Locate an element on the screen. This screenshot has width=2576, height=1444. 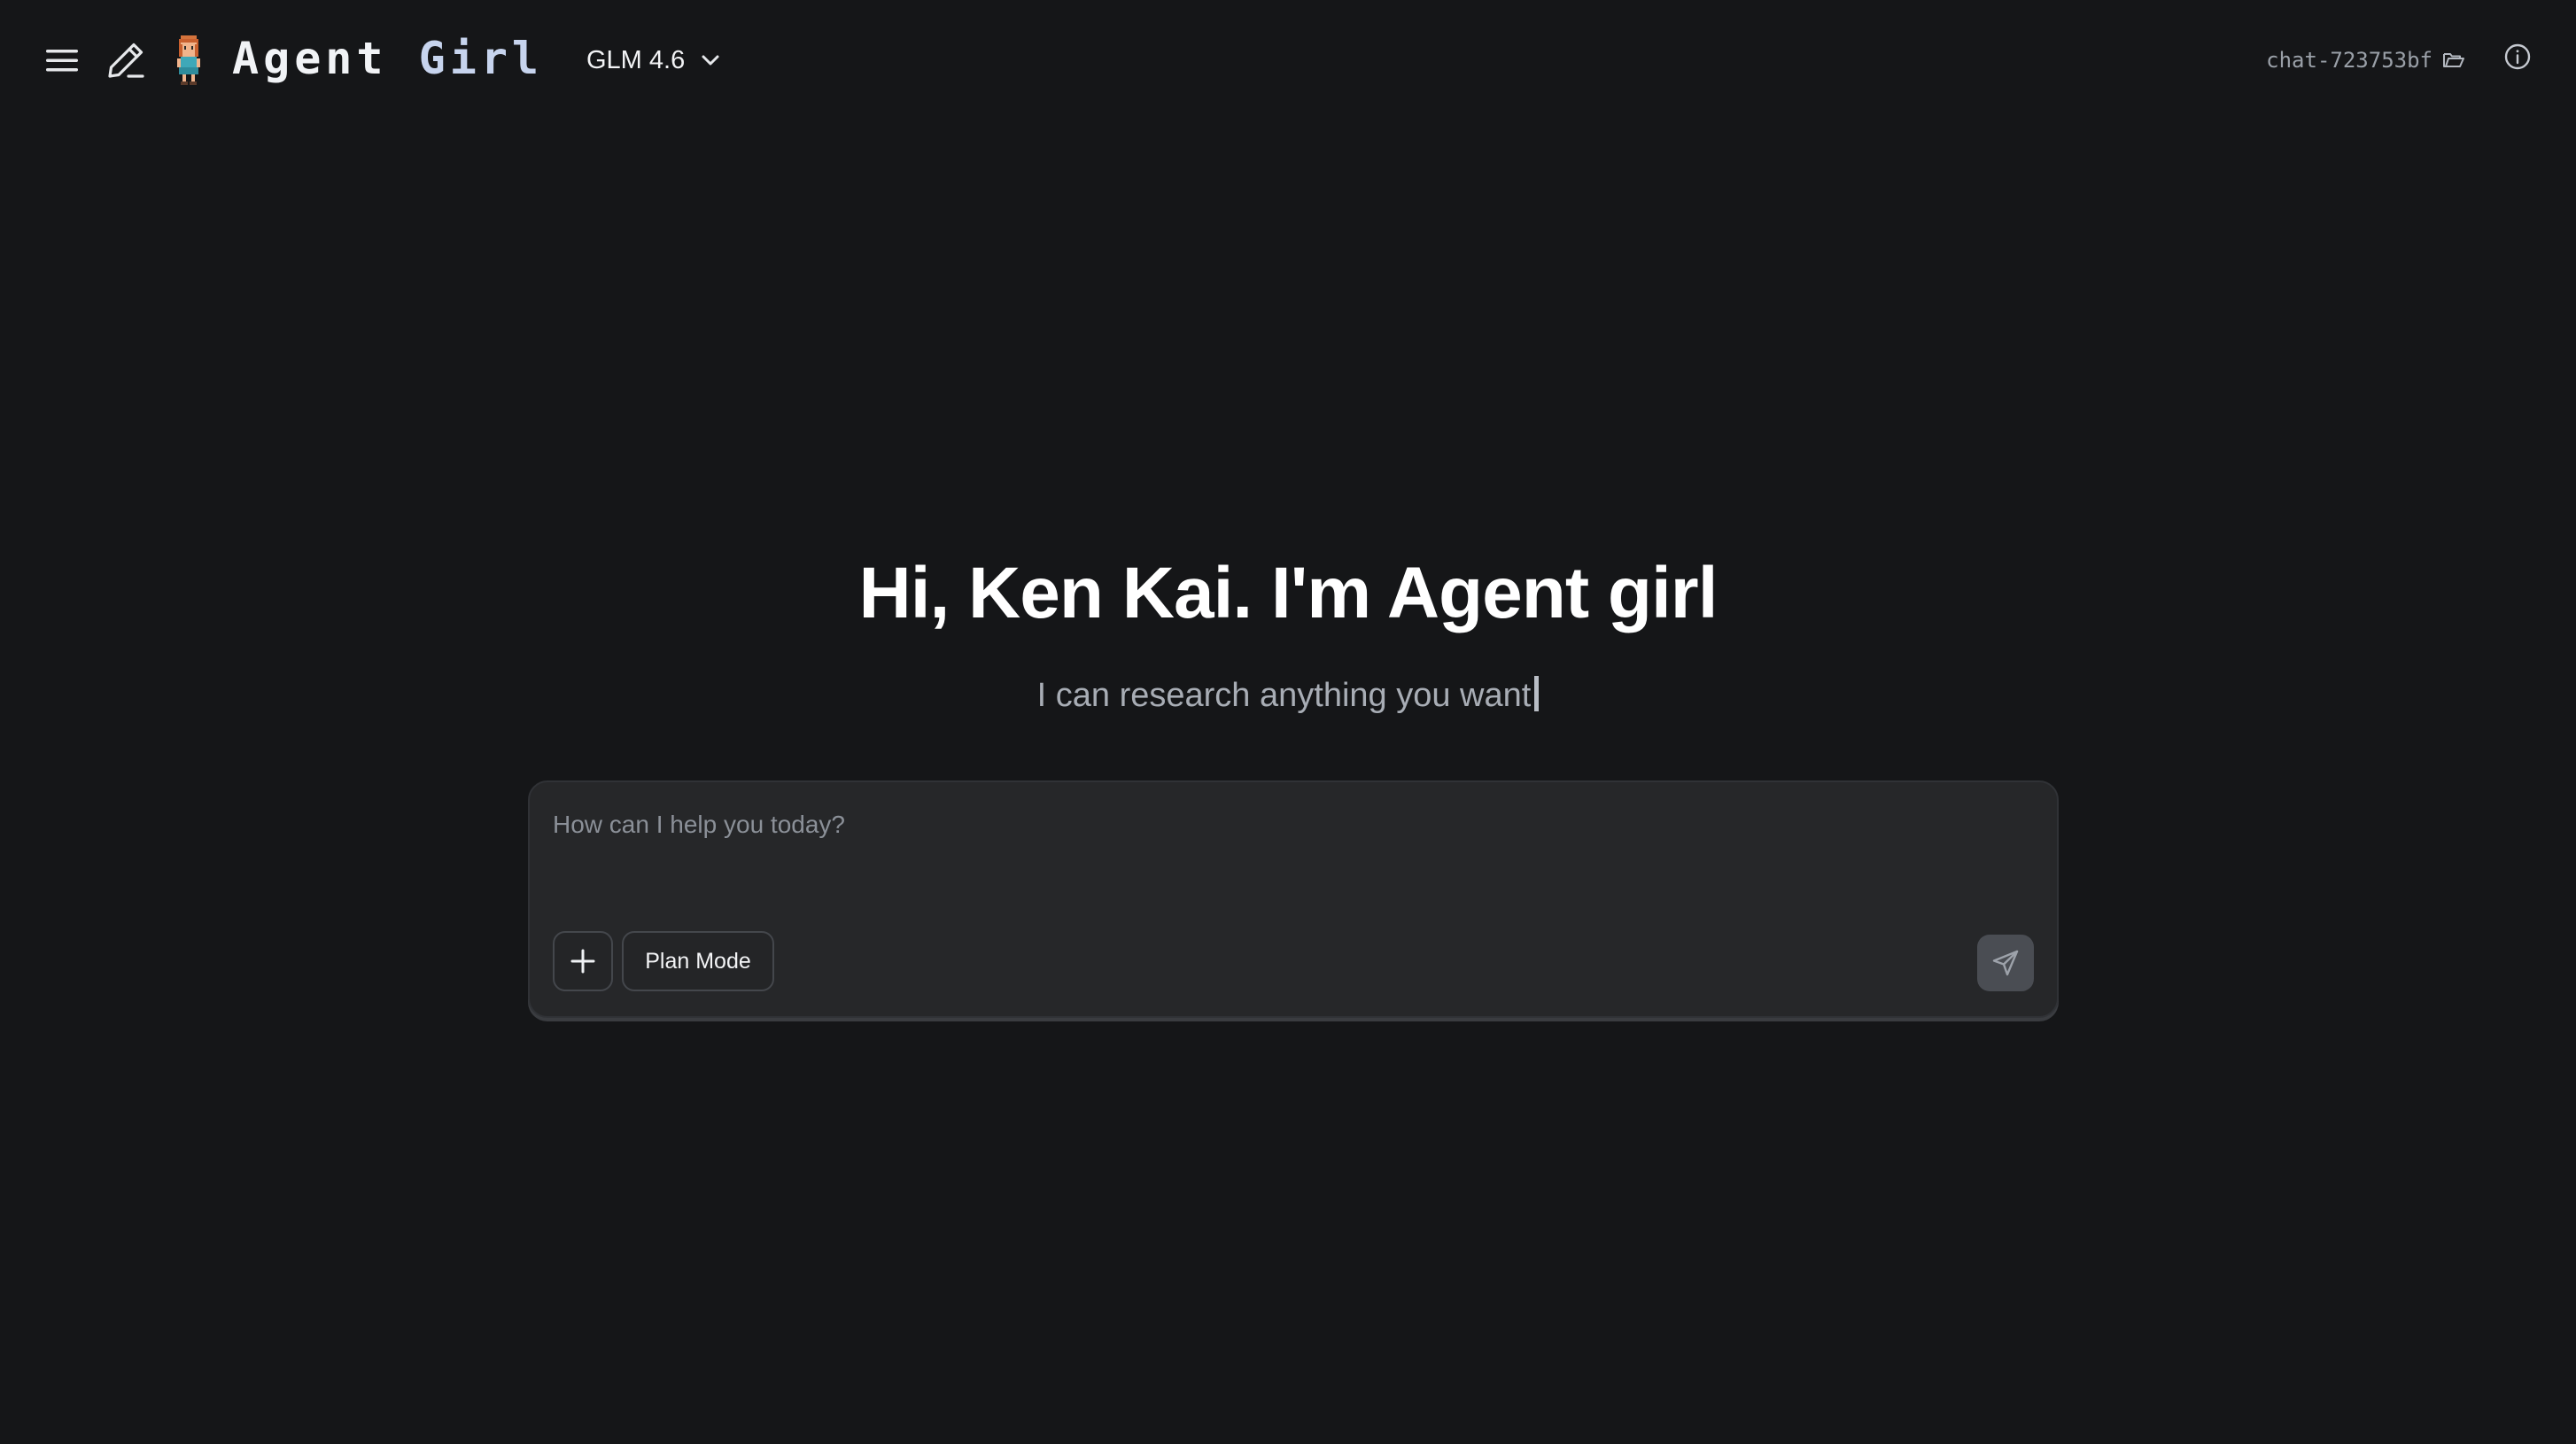
greeting-title: Hi, Ken Kai. I'm Agent girl is located at coordinates (1288, 593).